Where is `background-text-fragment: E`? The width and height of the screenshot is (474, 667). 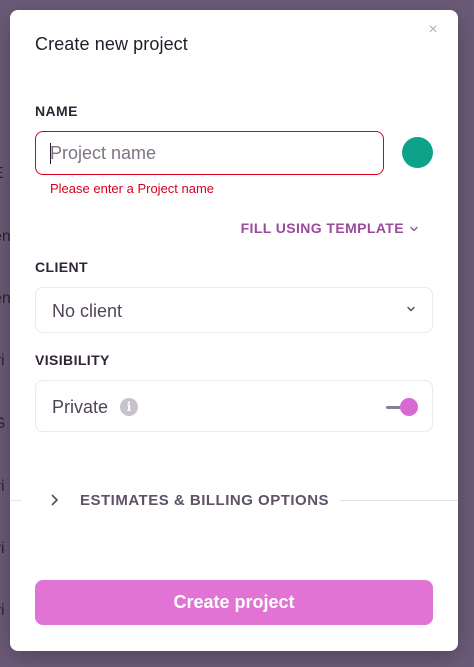 background-text-fragment: E is located at coordinates (5, 174).